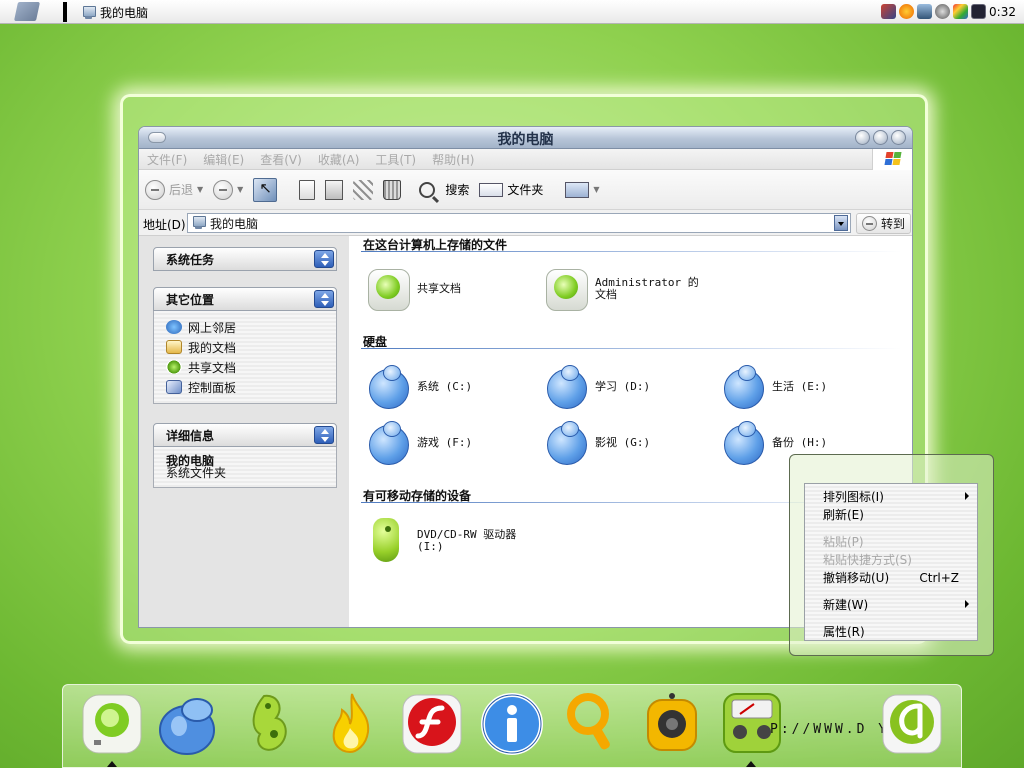 The image size is (1024, 768). What do you see at coordinates (891, 496) in the screenshot?
I see `menu-arrange-icons: 排列图标(I)` at bounding box center [891, 496].